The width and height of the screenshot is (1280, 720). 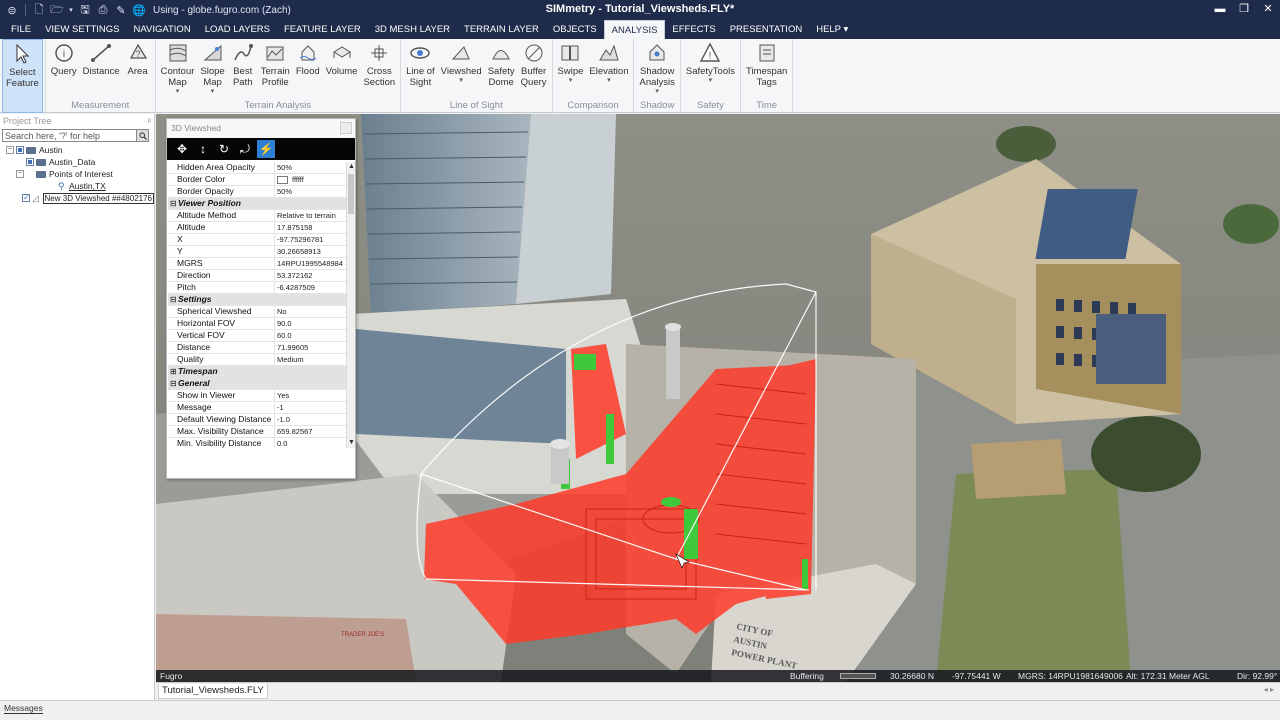 What do you see at coordinates (1269, 689) in the screenshot?
I see `tab-nav-arrows: ◂ ▸` at bounding box center [1269, 689].